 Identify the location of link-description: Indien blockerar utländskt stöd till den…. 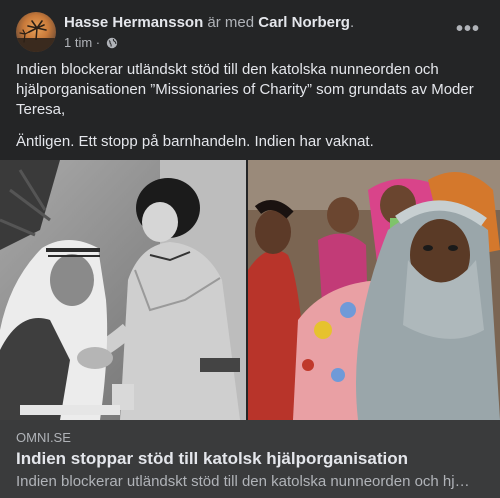
(244, 481).